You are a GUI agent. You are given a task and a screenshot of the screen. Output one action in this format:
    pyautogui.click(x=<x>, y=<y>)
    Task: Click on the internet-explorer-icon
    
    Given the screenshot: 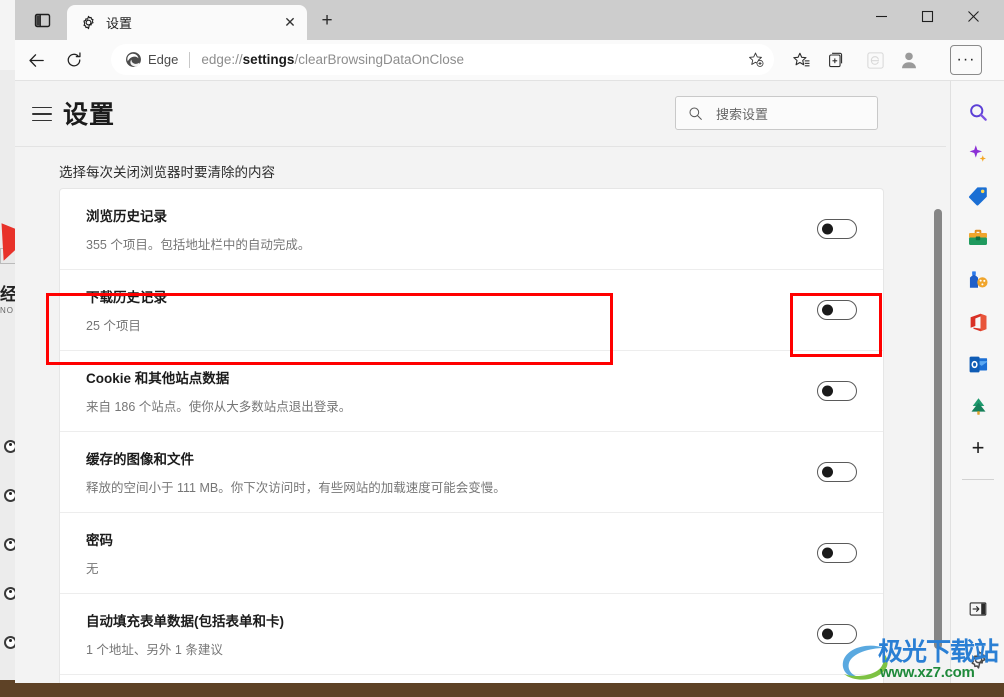 What is the action you would take?
    pyautogui.click(x=875, y=60)
    